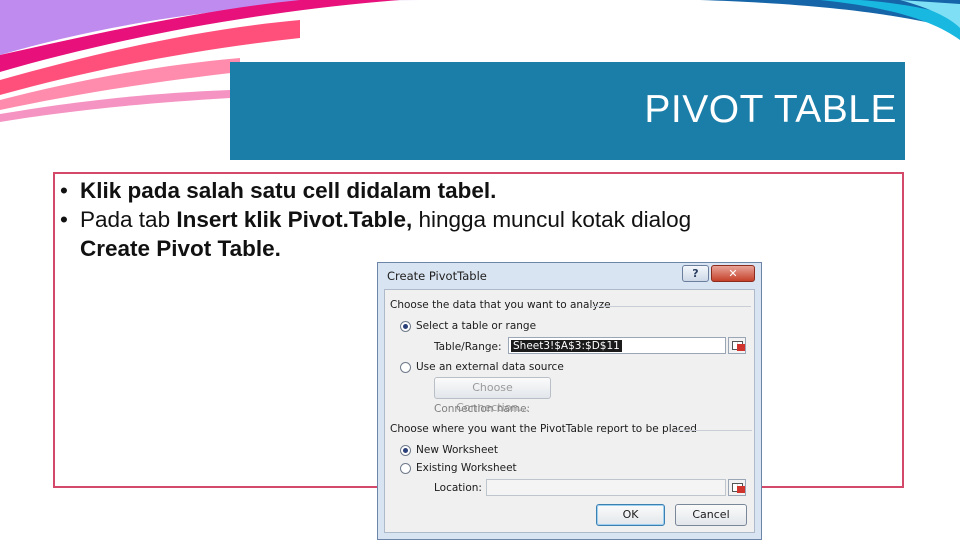 This screenshot has width=960, height=540. I want to click on radio-new-worksheet, so click(405, 450).